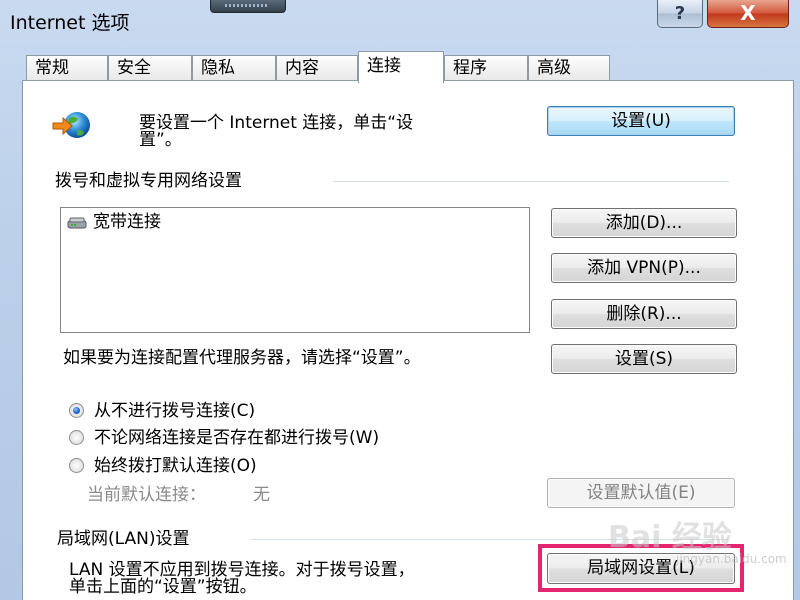 Image resolution: width=800 pixels, height=600 pixels. What do you see at coordinates (486, 68) in the screenshot?
I see `tab-programs: 程序` at bounding box center [486, 68].